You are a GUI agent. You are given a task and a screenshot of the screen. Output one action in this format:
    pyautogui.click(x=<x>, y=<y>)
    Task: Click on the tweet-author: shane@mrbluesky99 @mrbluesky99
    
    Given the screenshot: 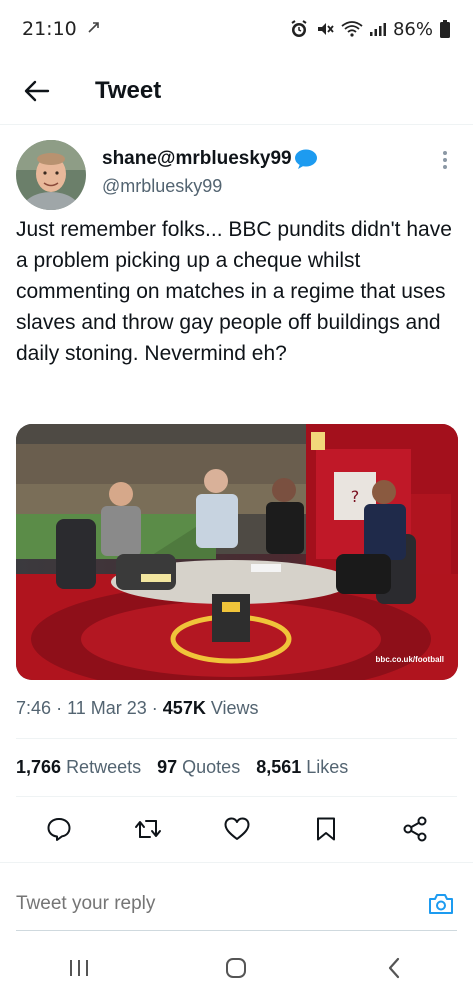 What is the action you would take?
    pyautogui.click(x=236, y=176)
    